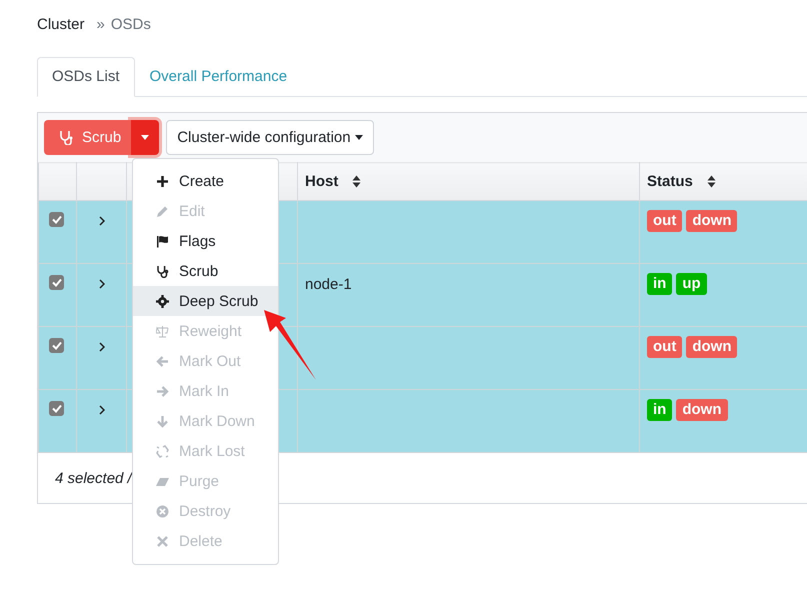 Image resolution: width=807 pixels, height=597 pixels. What do you see at coordinates (162, 211) in the screenshot?
I see `pencil-icon` at bounding box center [162, 211].